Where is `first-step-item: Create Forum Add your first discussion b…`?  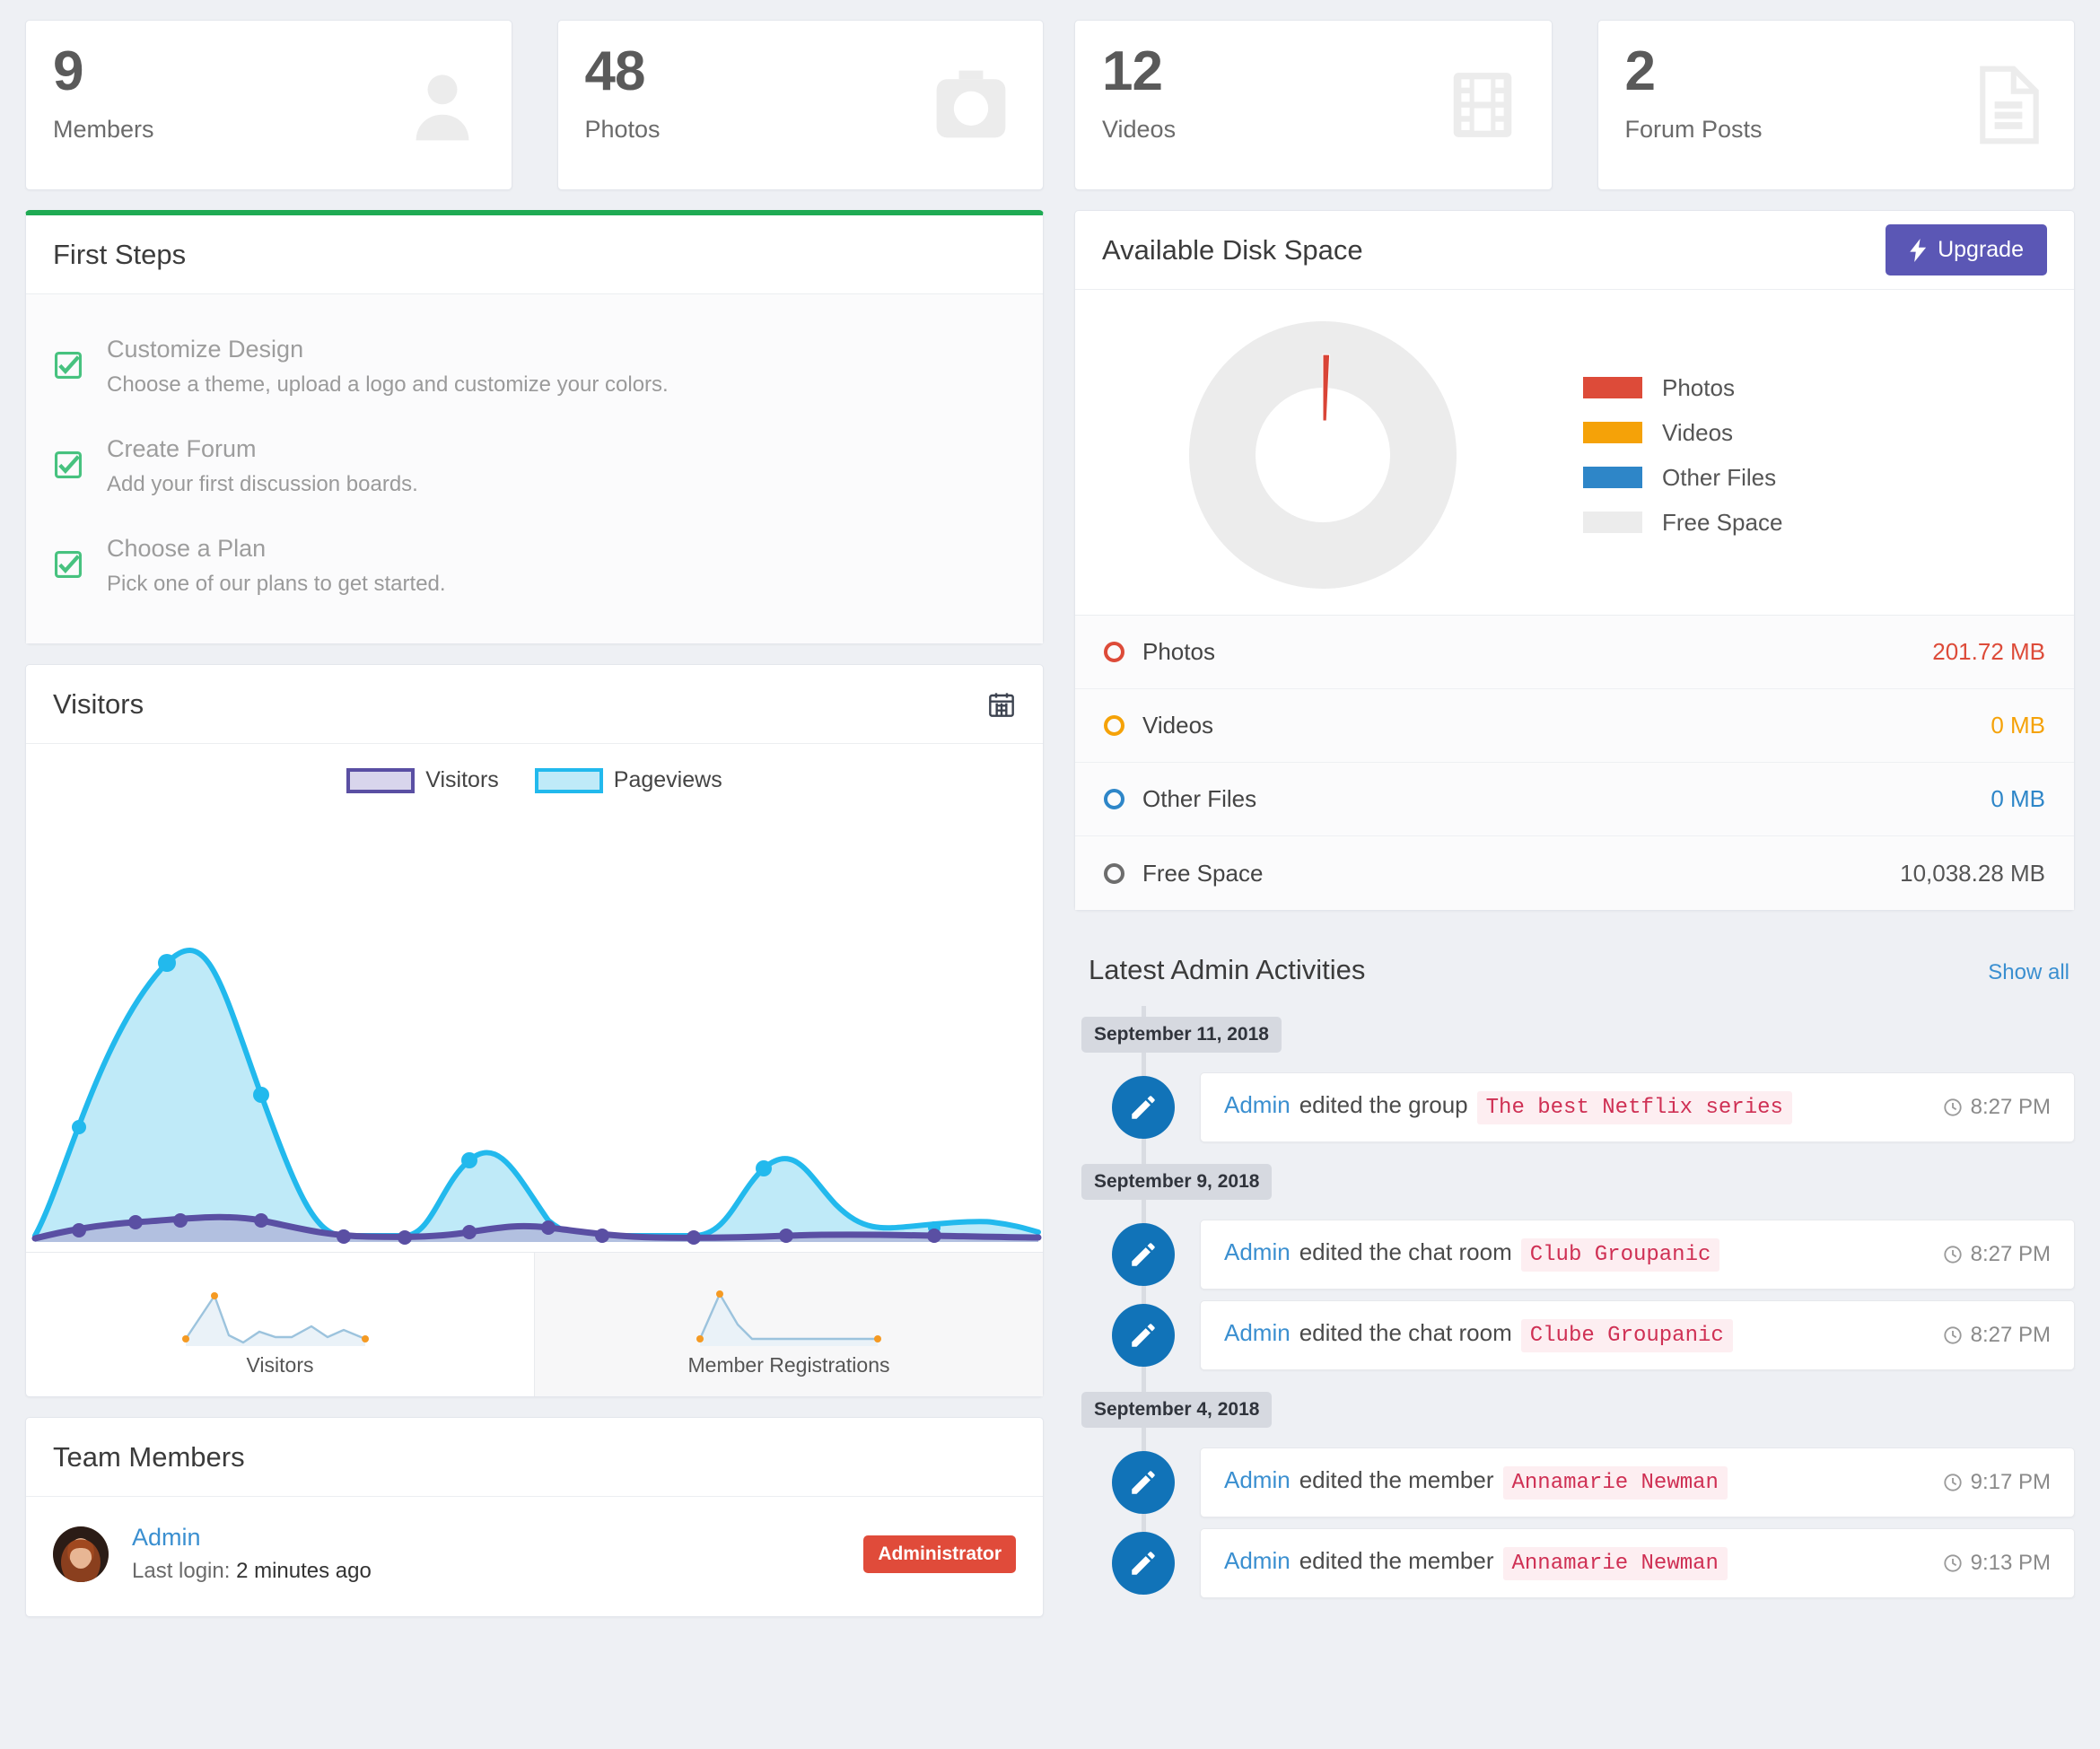 first-step-item: Create Forum Add your first discussion b… is located at coordinates (534, 467).